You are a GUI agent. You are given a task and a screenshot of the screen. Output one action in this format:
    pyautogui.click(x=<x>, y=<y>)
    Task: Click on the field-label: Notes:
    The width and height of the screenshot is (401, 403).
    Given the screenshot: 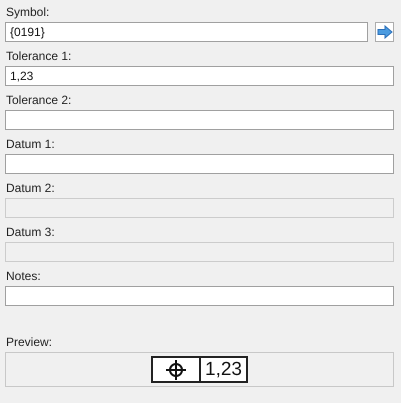 What is the action you would take?
    pyautogui.click(x=23, y=276)
    